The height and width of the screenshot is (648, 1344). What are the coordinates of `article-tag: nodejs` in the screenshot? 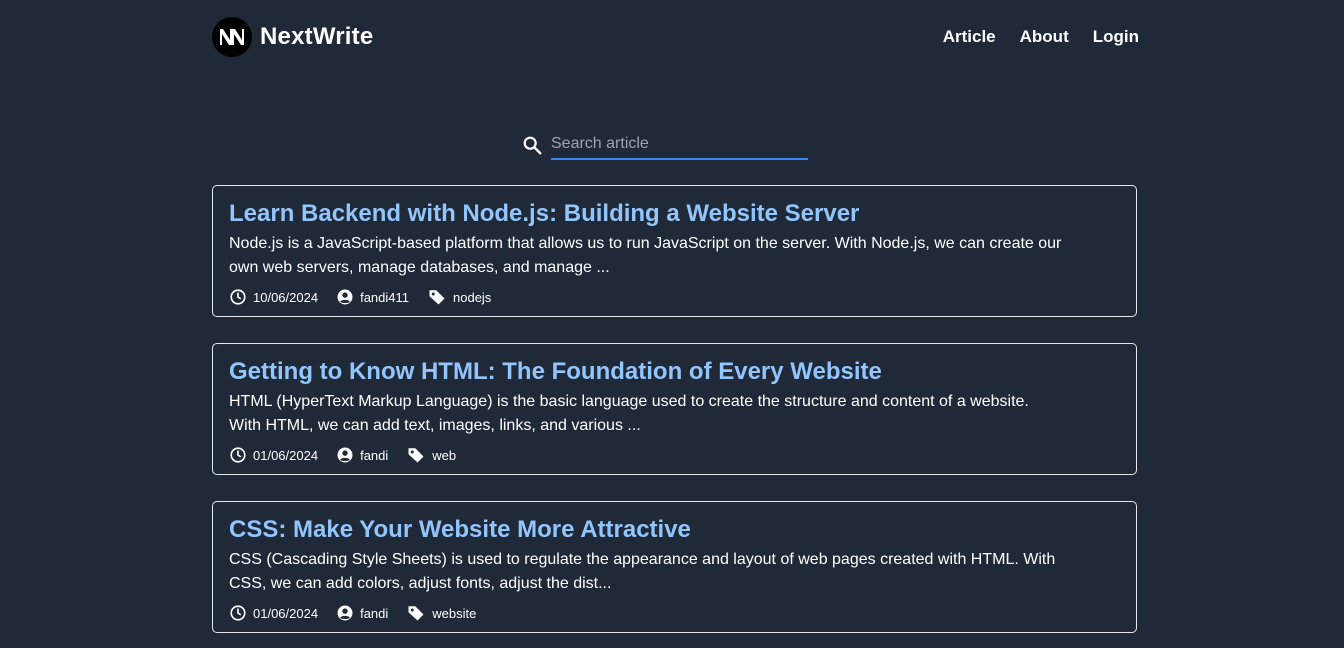 It's located at (459, 297).